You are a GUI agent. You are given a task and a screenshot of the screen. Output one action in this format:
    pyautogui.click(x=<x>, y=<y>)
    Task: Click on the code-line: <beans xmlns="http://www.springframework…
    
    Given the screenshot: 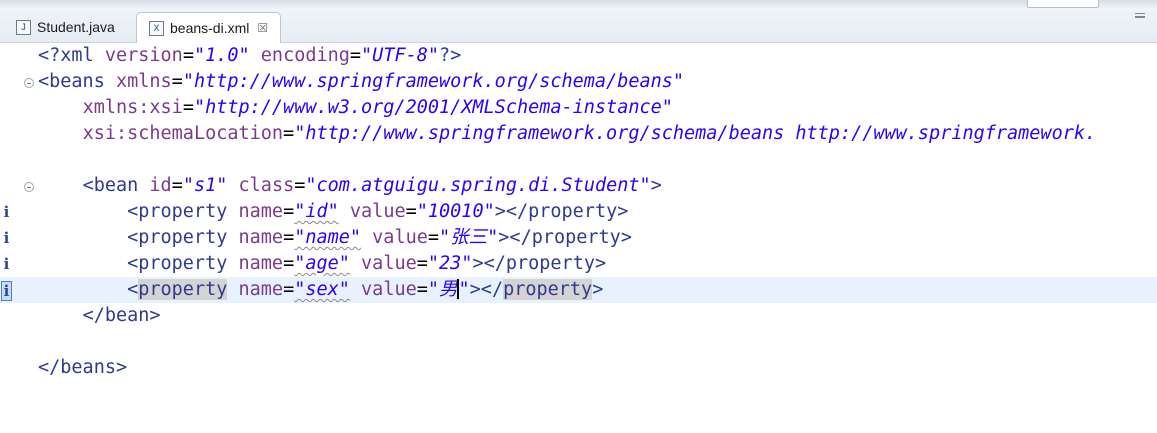 What is the action you would take?
    pyautogui.click(x=578, y=82)
    